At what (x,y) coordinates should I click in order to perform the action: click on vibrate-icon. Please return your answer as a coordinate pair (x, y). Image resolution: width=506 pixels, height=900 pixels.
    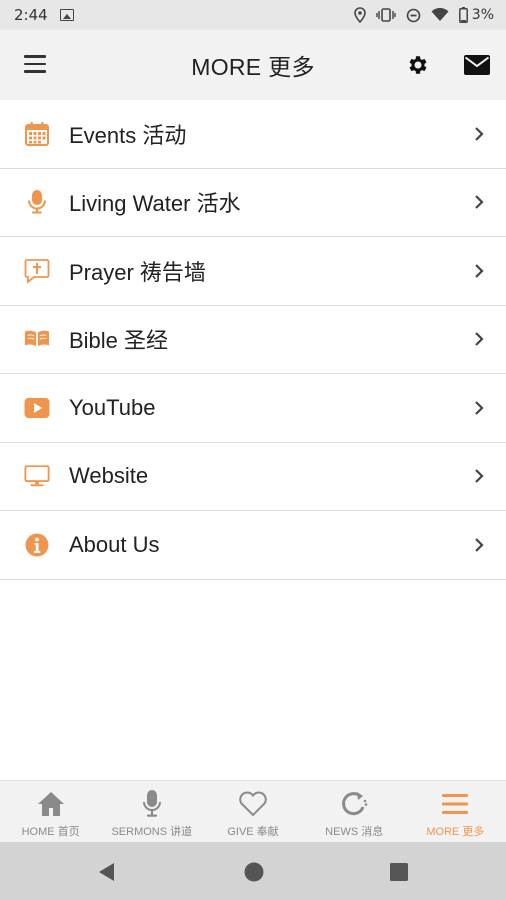
    Looking at the image, I should click on (386, 15).